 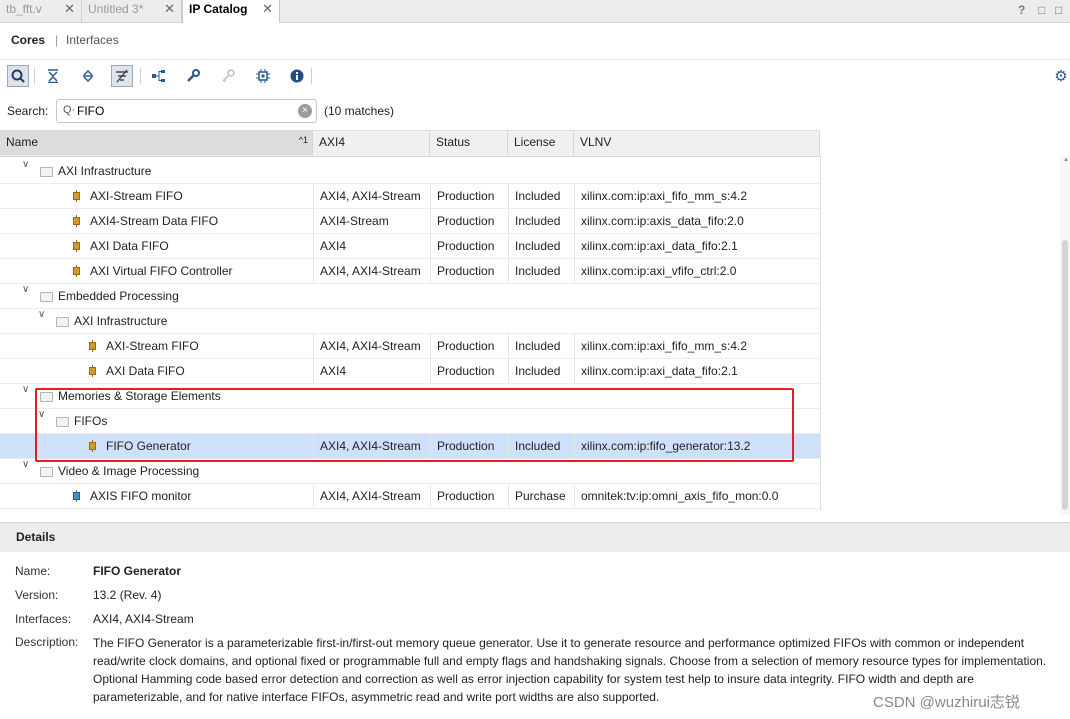 What do you see at coordinates (659, 271) in the screenshot?
I see `row-vlnv: xilinx.com:ip:axi_vfifo_ctrl:2.0` at bounding box center [659, 271].